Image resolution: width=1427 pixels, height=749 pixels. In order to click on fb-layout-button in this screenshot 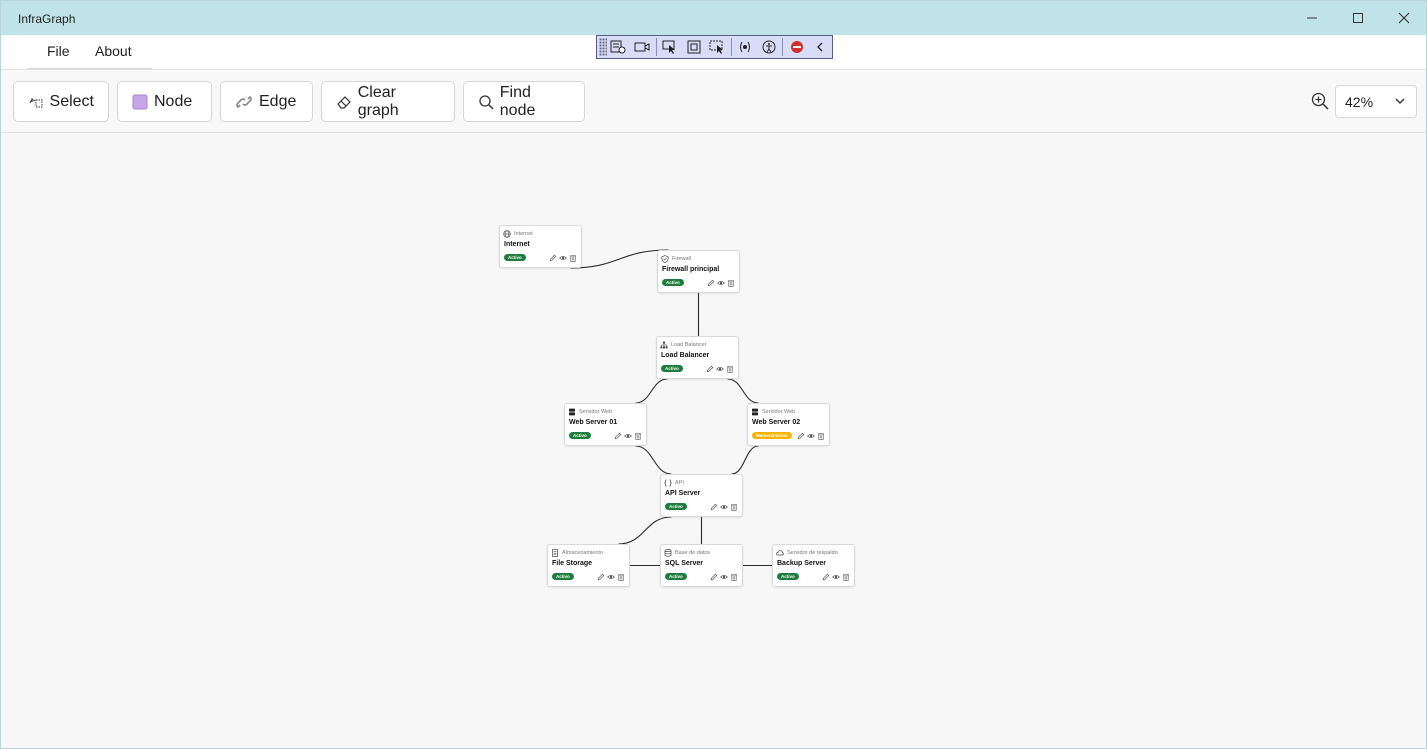, I will do `click(693, 47)`.